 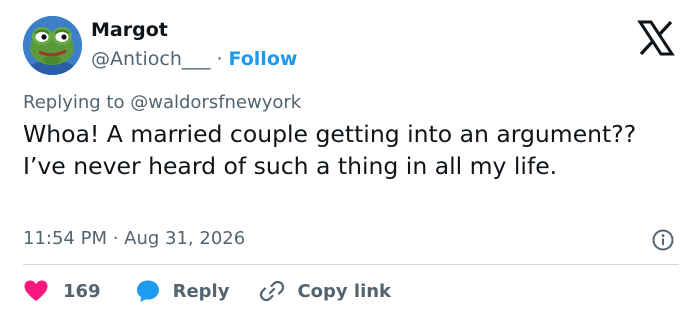 What do you see at coordinates (148, 291) in the screenshot?
I see `speech-bubble-icon` at bounding box center [148, 291].